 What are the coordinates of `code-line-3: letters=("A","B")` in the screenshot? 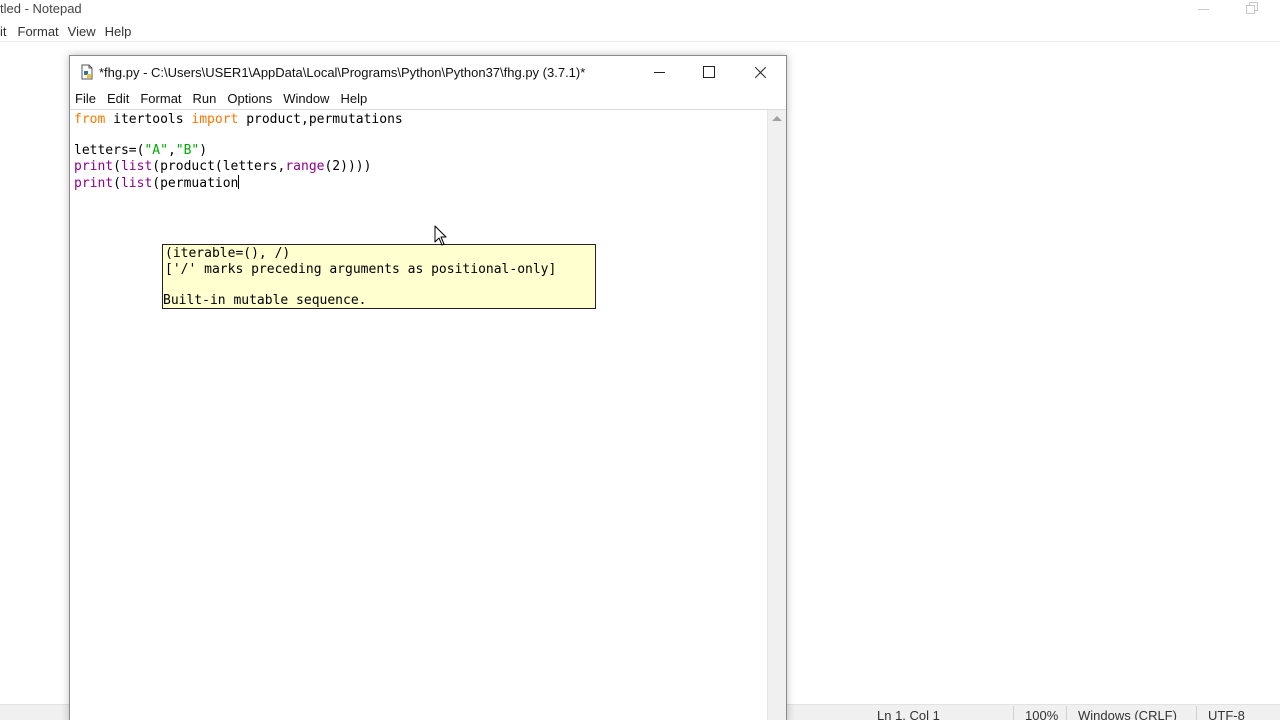 It's located at (140, 151).